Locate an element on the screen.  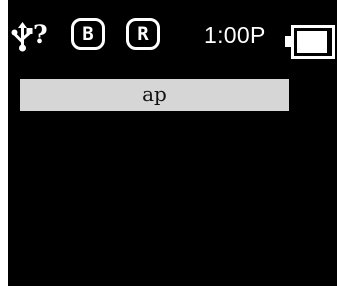
badge-r-icon: R is located at coordinates (143, 34).